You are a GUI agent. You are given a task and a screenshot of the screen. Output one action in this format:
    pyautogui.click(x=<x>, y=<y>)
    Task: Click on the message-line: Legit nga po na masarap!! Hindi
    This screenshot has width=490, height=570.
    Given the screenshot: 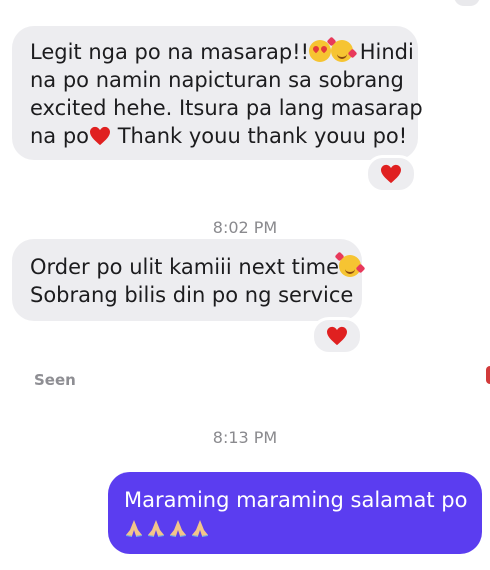 What is the action you would take?
    pyautogui.click(x=222, y=51)
    